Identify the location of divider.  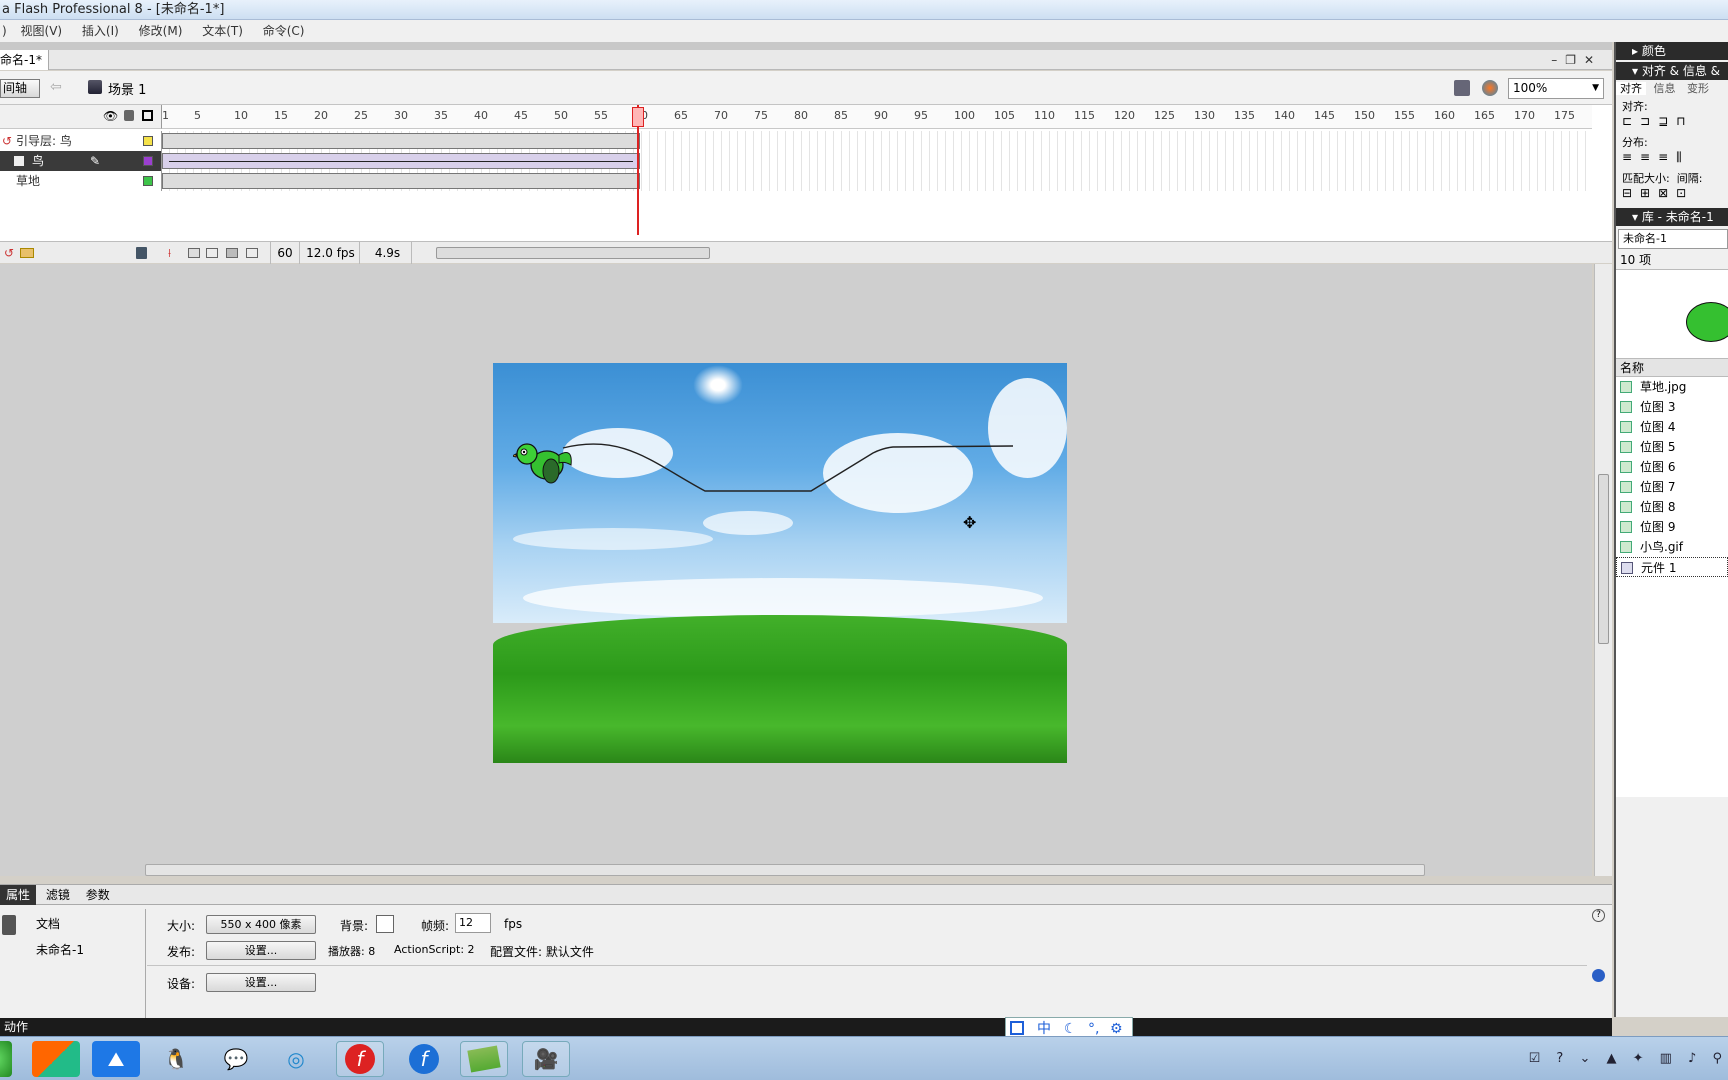
(145, 964).